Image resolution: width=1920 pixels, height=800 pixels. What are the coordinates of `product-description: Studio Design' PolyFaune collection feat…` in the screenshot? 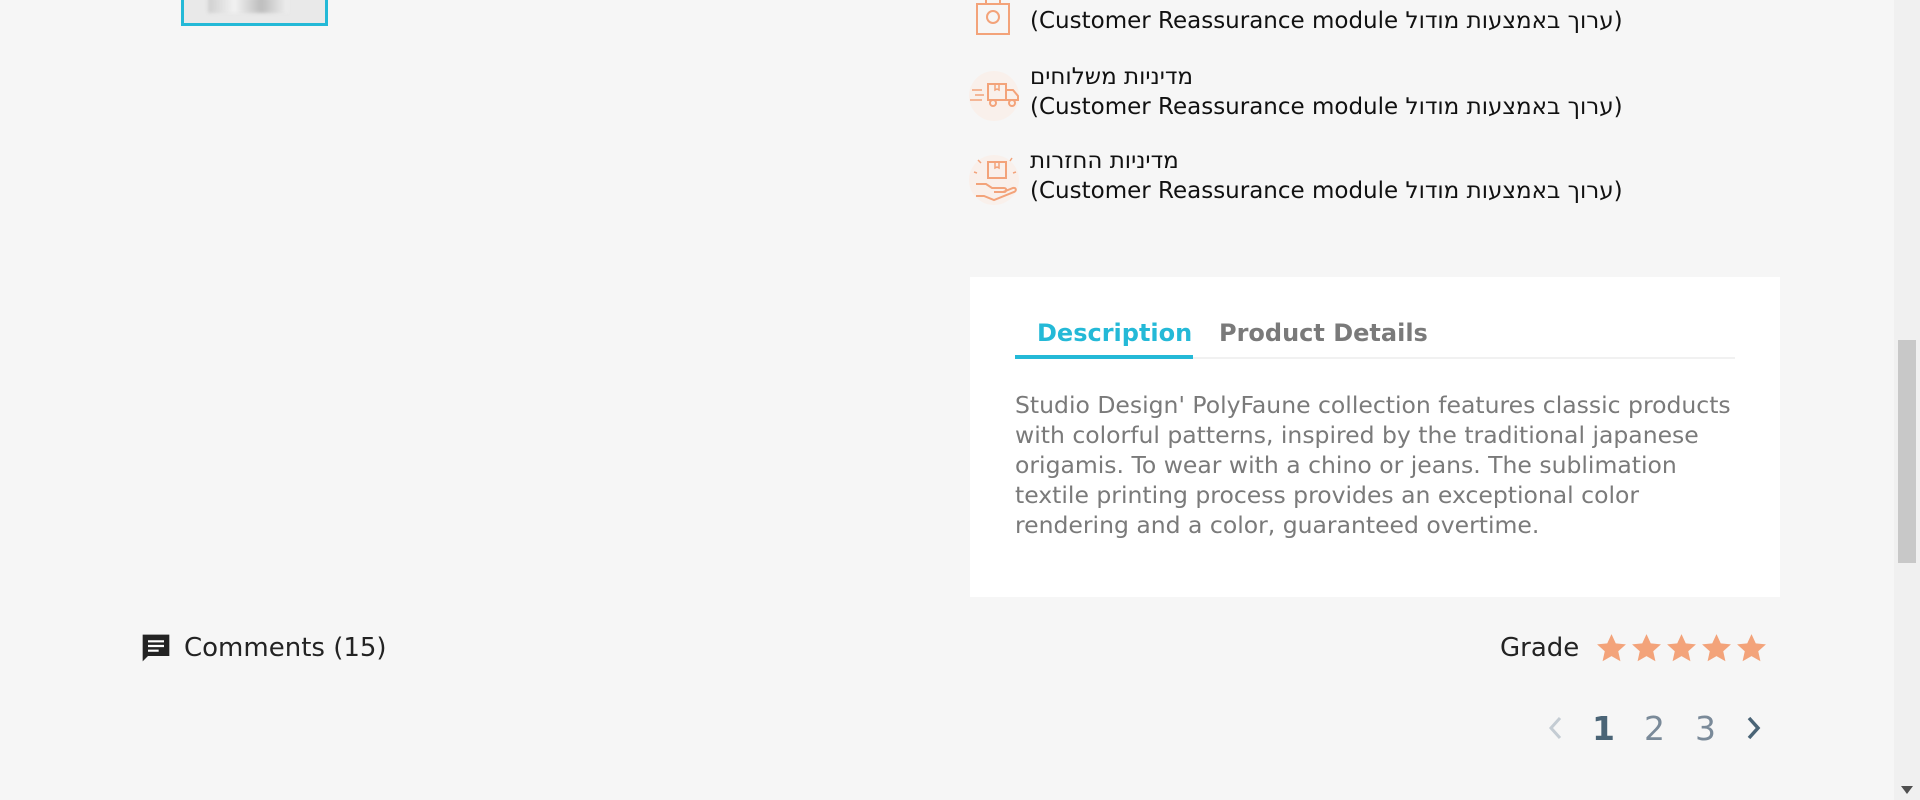 It's located at (1373, 465).